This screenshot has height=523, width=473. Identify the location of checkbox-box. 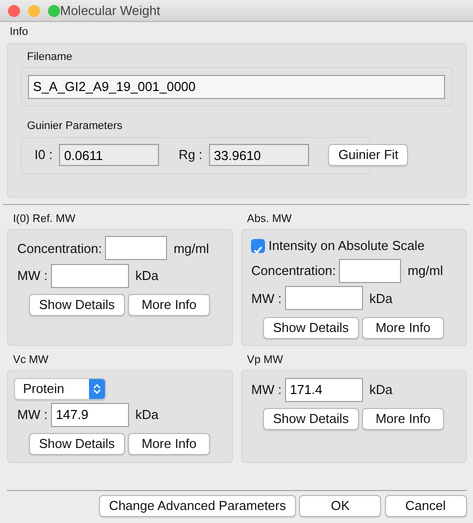
(258, 246).